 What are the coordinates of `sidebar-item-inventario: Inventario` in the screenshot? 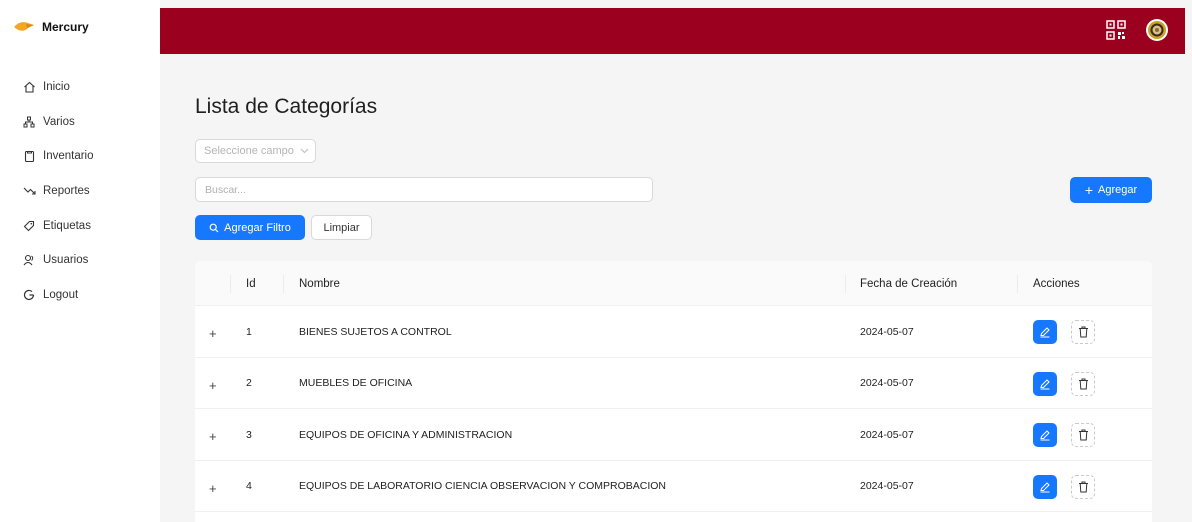 It's located at (58, 156).